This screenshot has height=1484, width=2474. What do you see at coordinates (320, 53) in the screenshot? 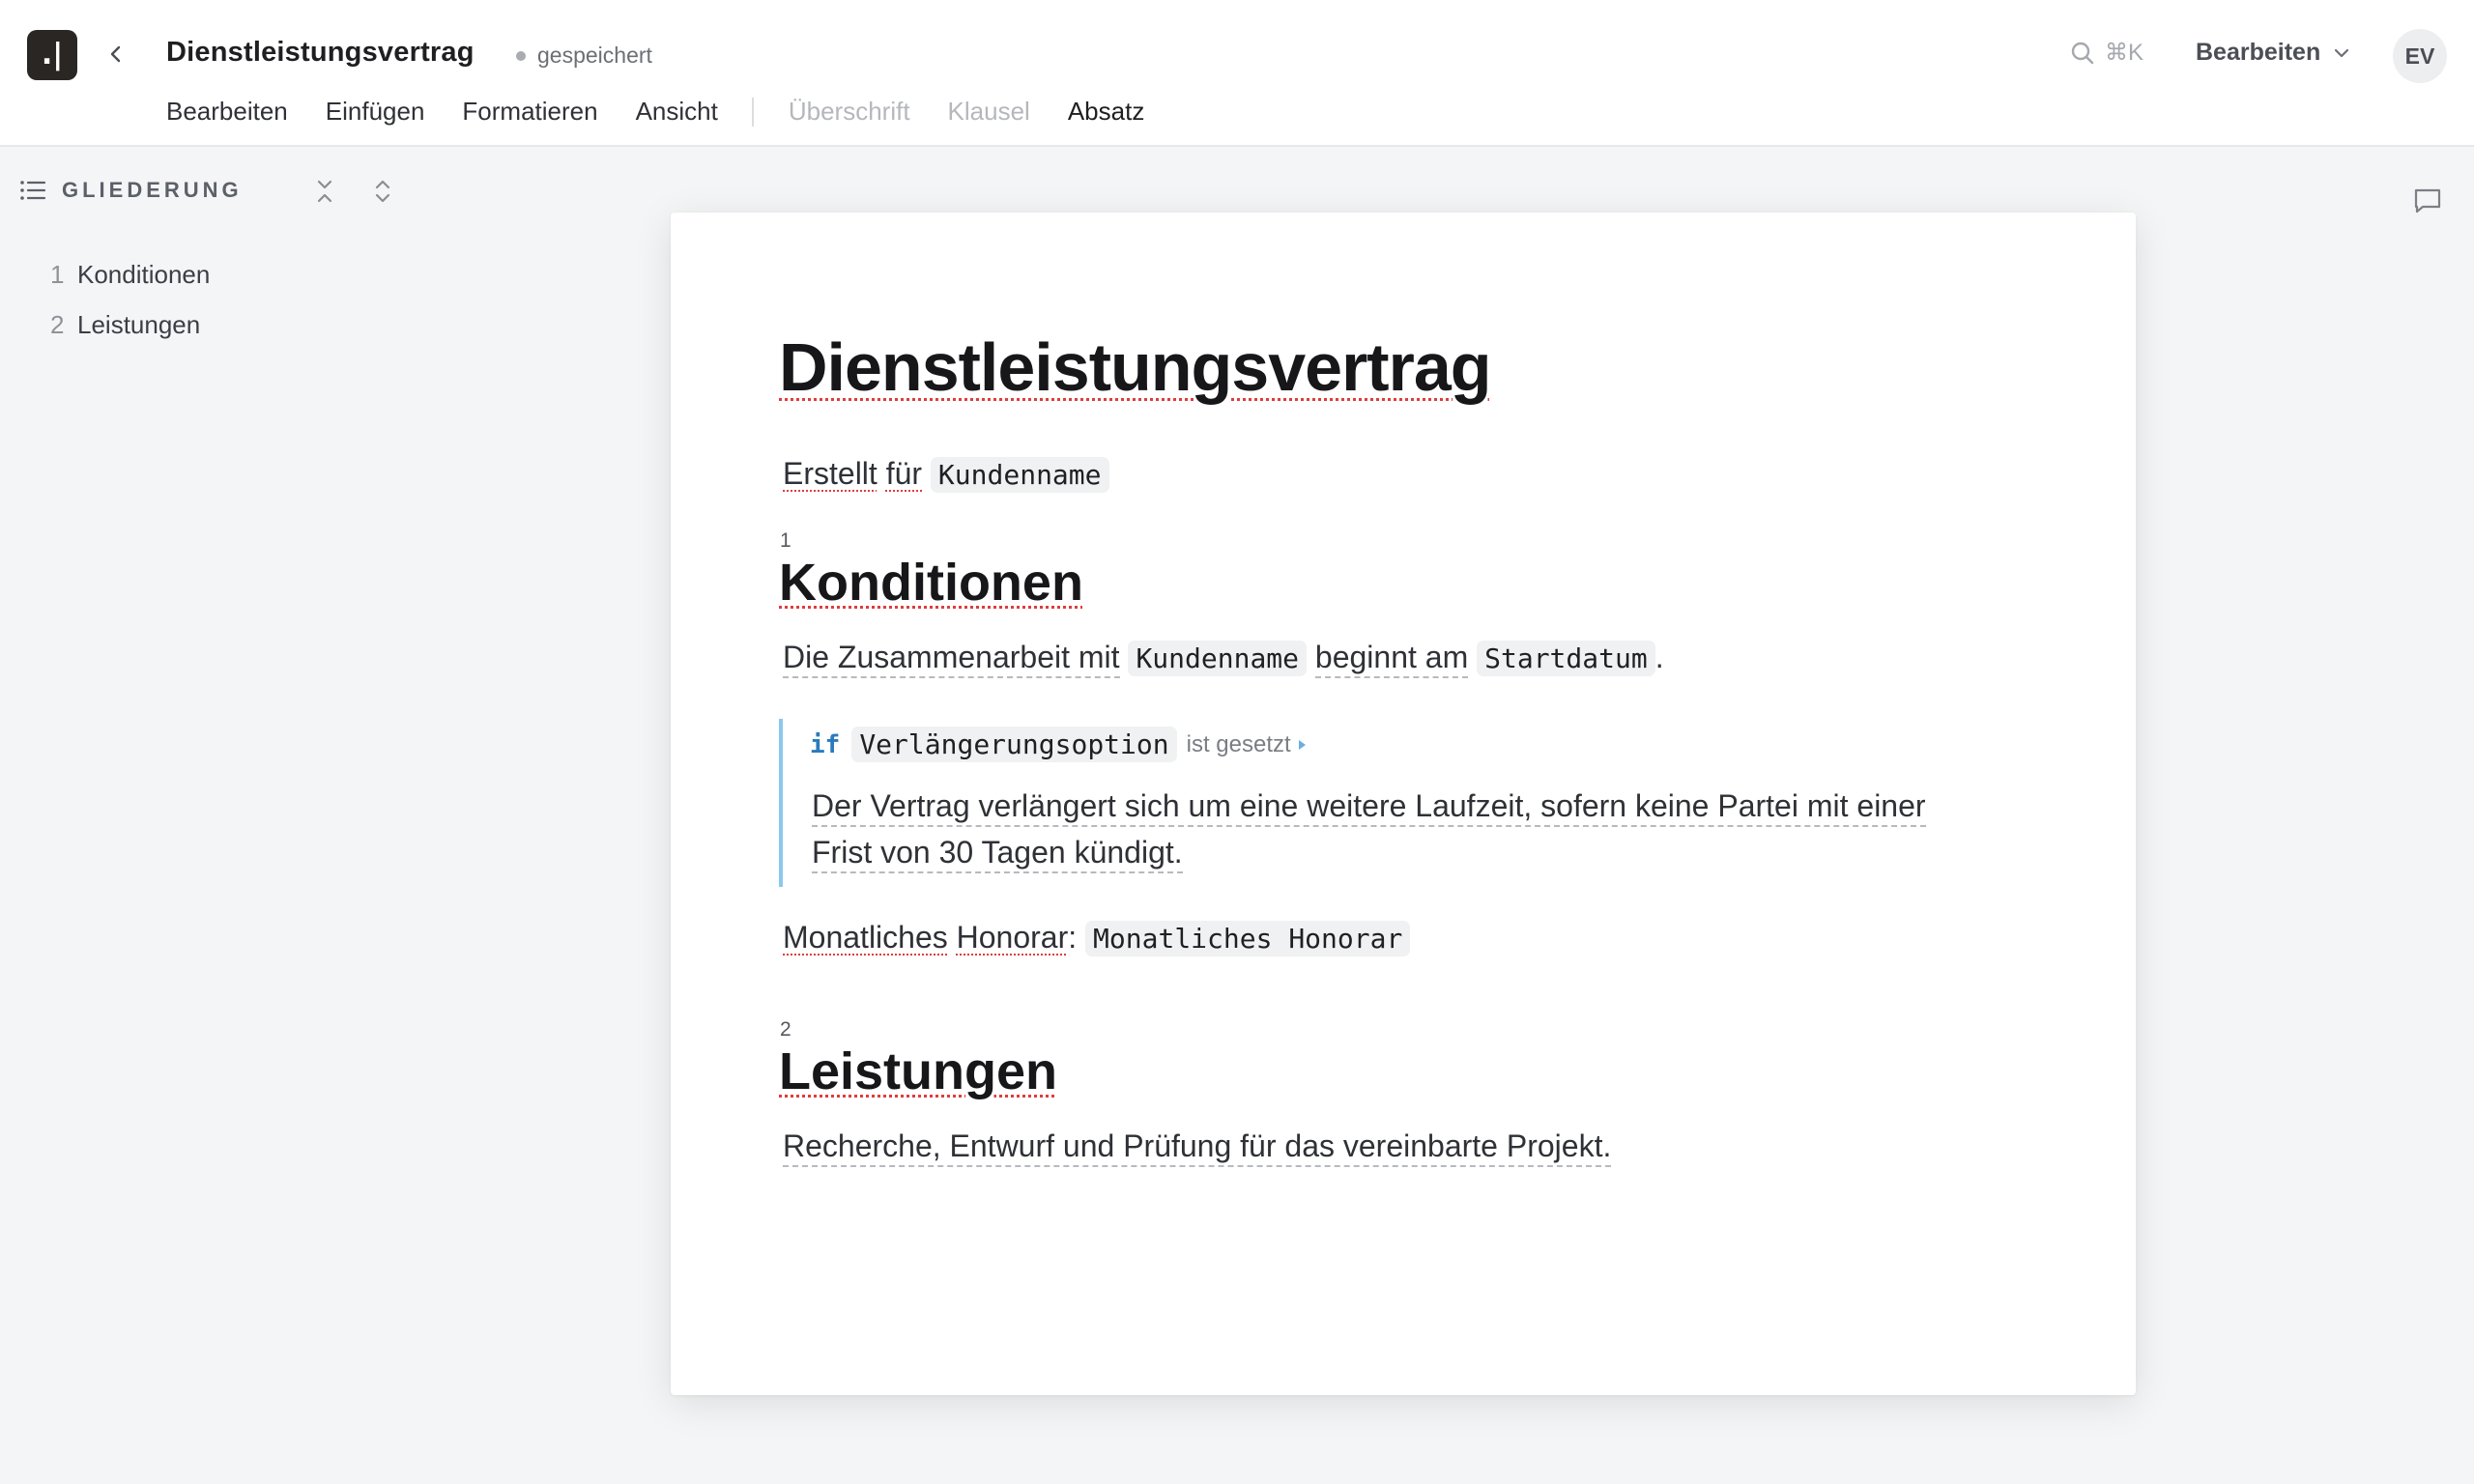
I see `document-title: Dienstleistungsvertrag` at bounding box center [320, 53].